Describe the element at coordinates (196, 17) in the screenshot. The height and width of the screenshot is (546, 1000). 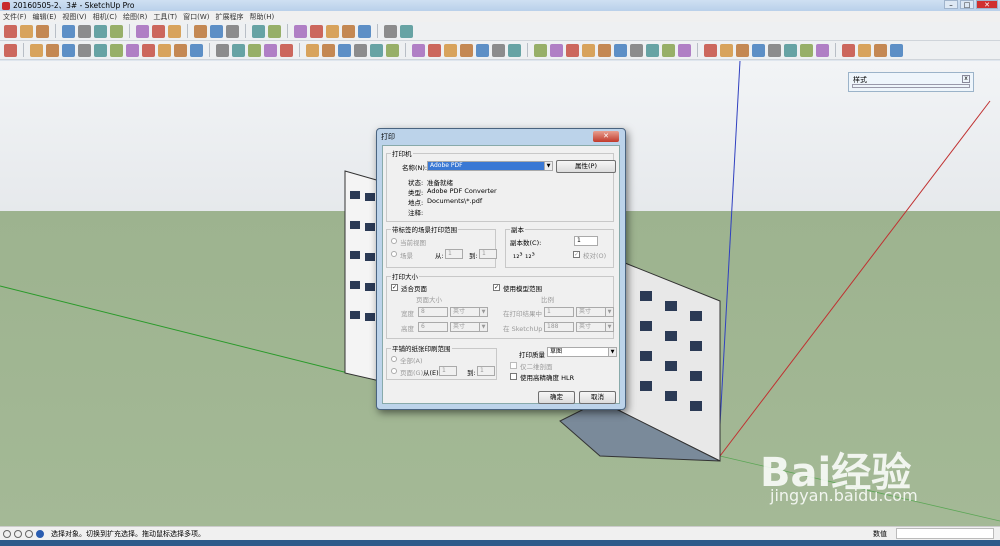
I see `menu-window: 窗口(W)` at that location.